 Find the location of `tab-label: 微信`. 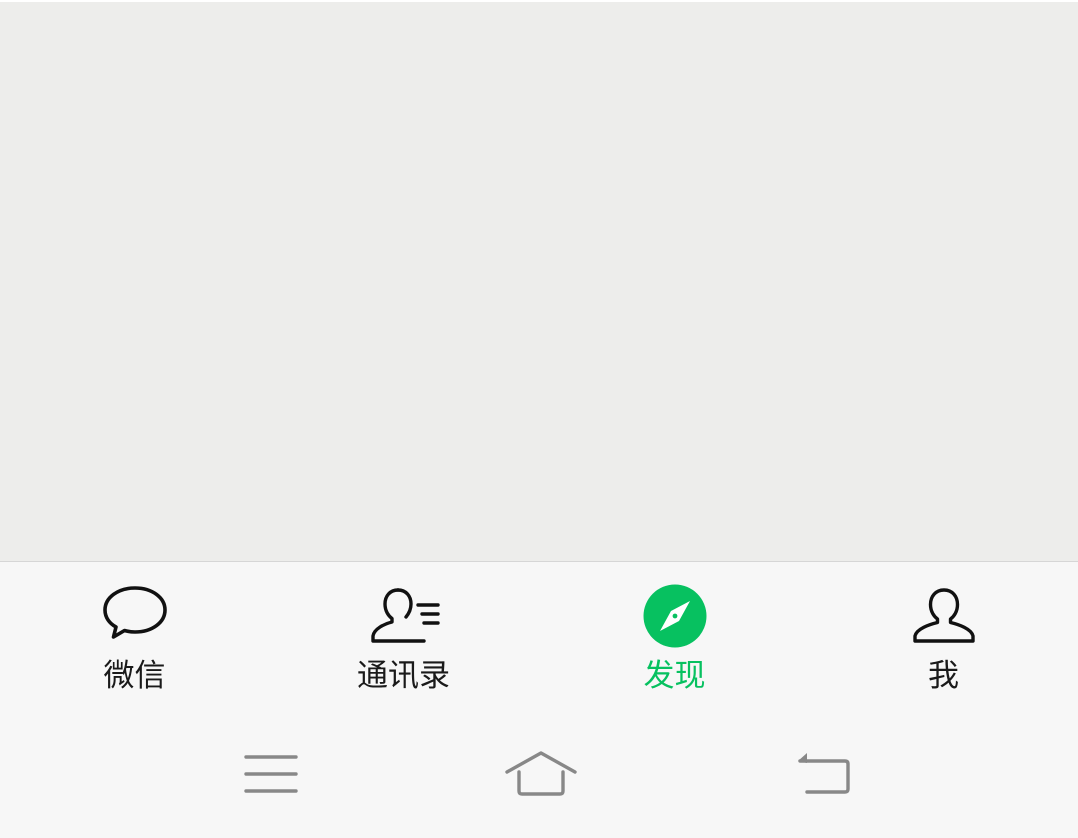

tab-label: 微信 is located at coordinates (134, 676).